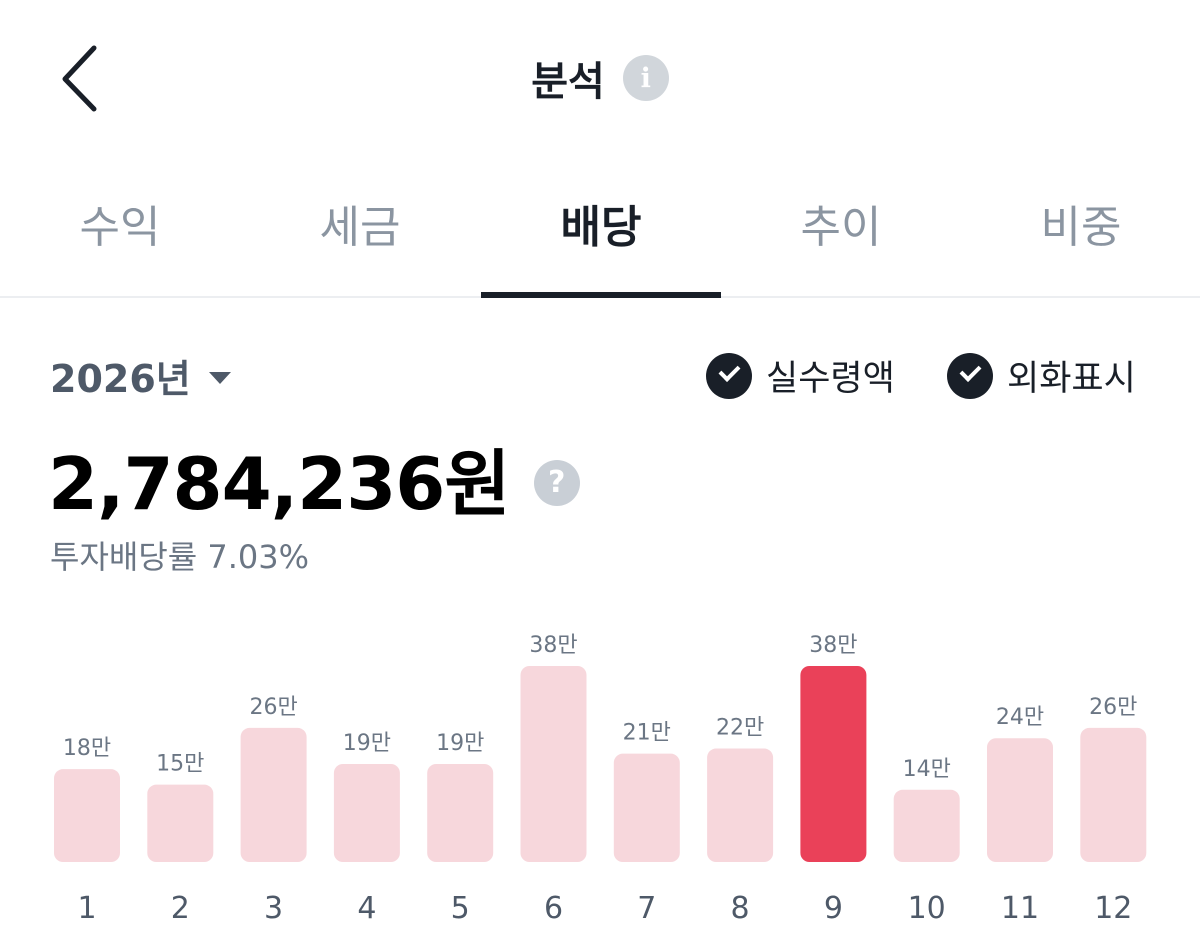  I want to click on question-icon: ?, so click(556, 482).